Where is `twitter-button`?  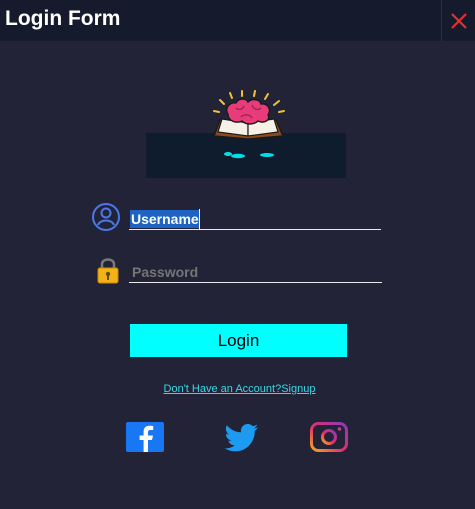
twitter-button is located at coordinates (242, 440).